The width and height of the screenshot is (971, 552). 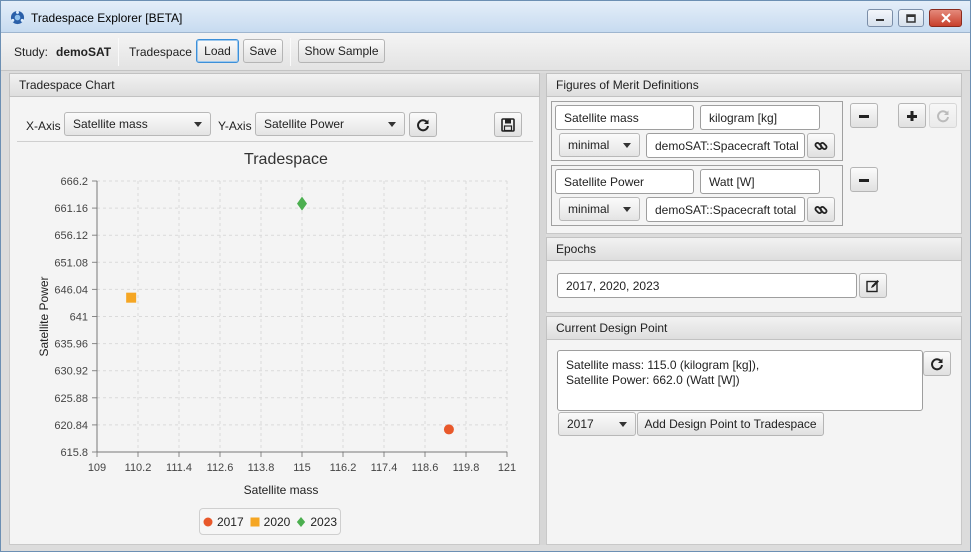 What do you see at coordinates (754, 249) in the screenshot?
I see `epochs-panel-header: Epochs` at bounding box center [754, 249].